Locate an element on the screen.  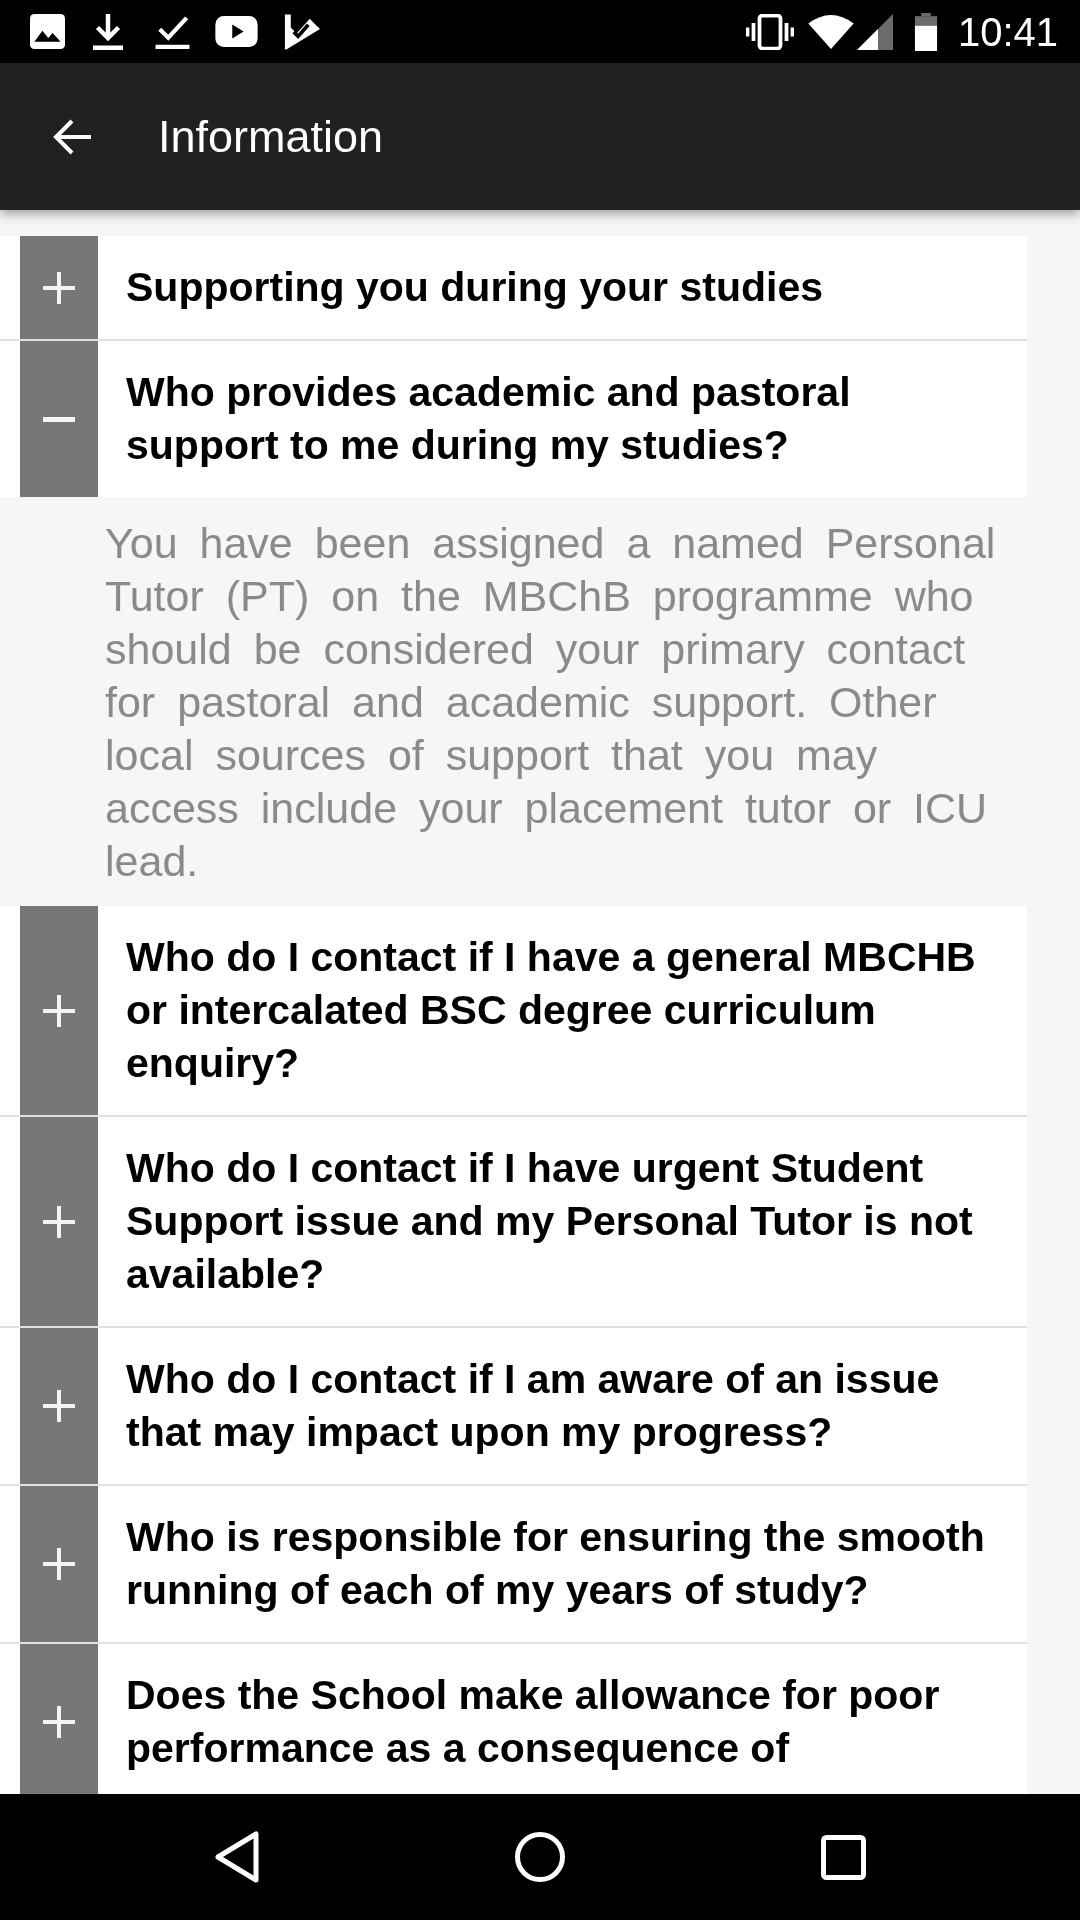
download-icon is located at coordinates (108, 31).